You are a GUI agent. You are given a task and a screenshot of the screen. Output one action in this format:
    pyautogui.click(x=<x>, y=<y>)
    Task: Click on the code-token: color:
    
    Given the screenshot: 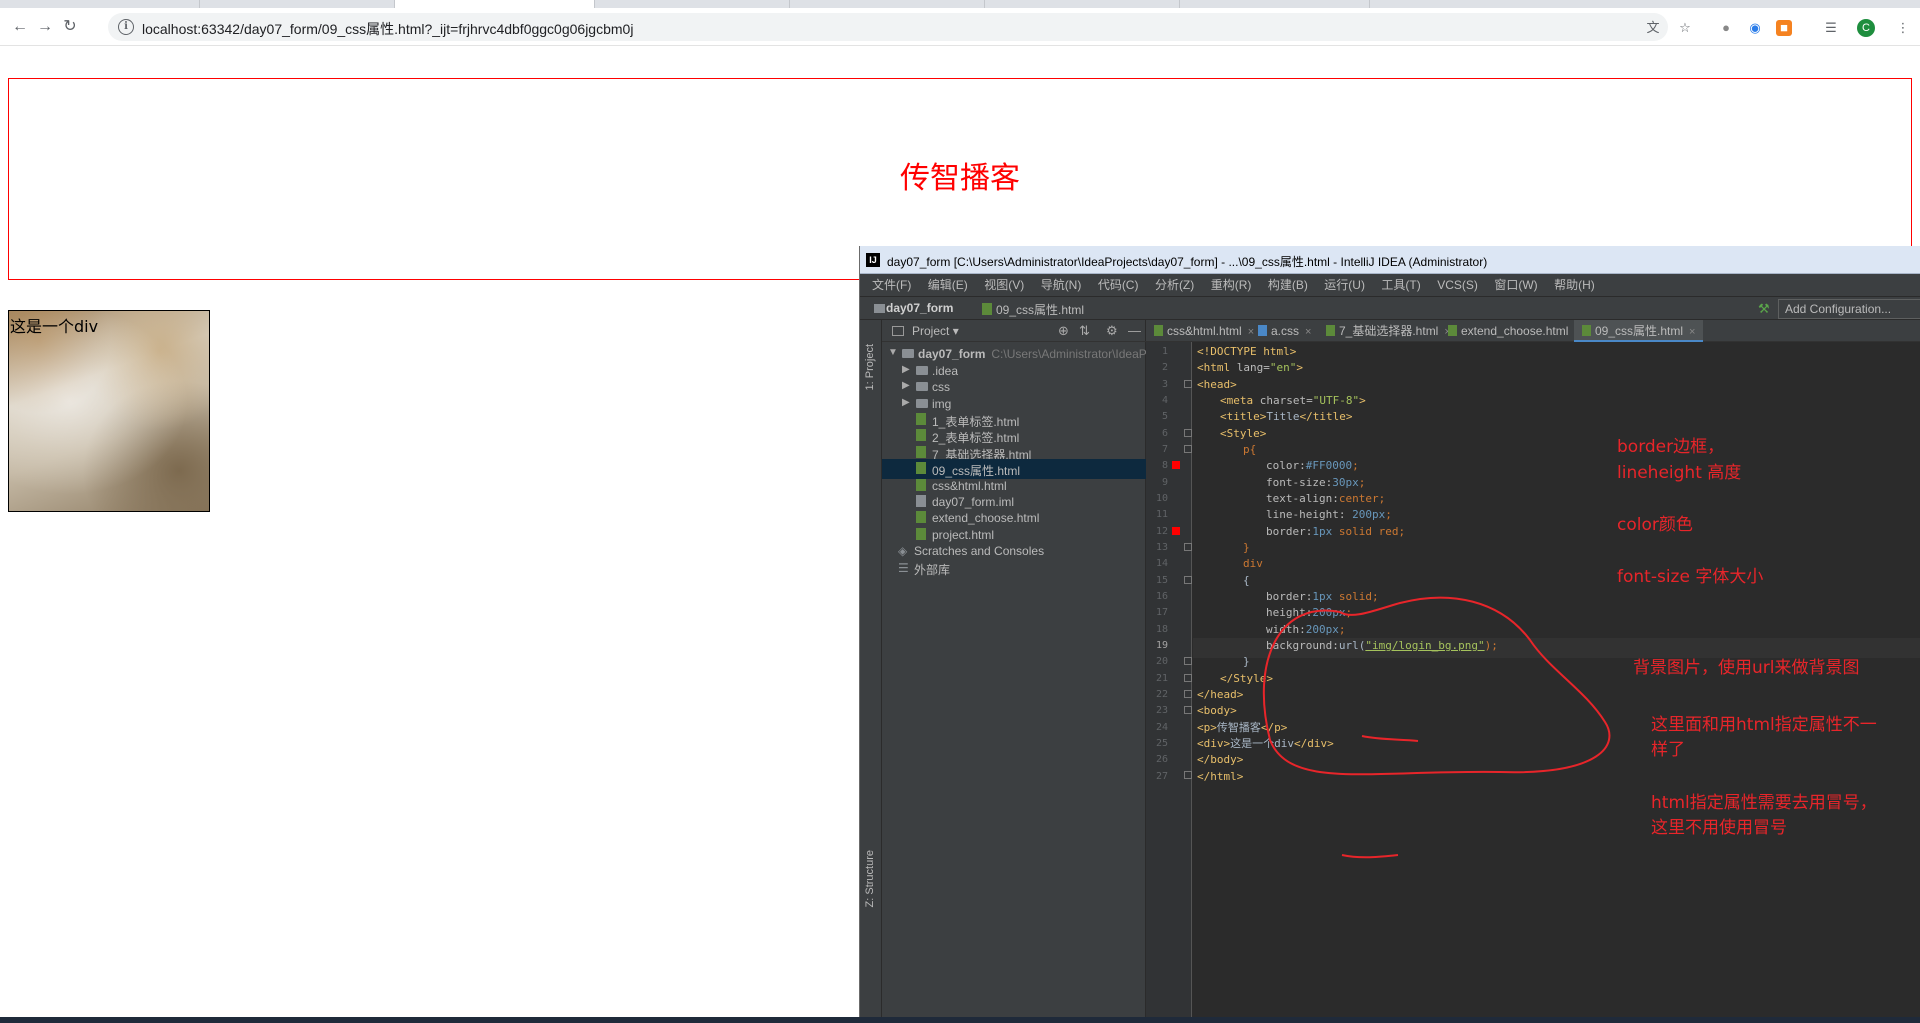 What is the action you would take?
    pyautogui.click(x=1286, y=465)
    